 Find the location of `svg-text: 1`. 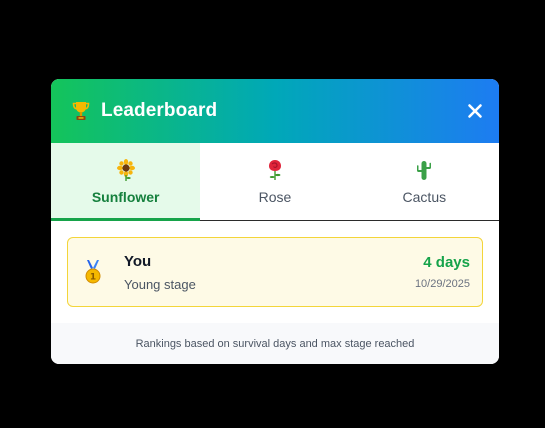

svg-text: 1 is located at coordinates (93, 278).